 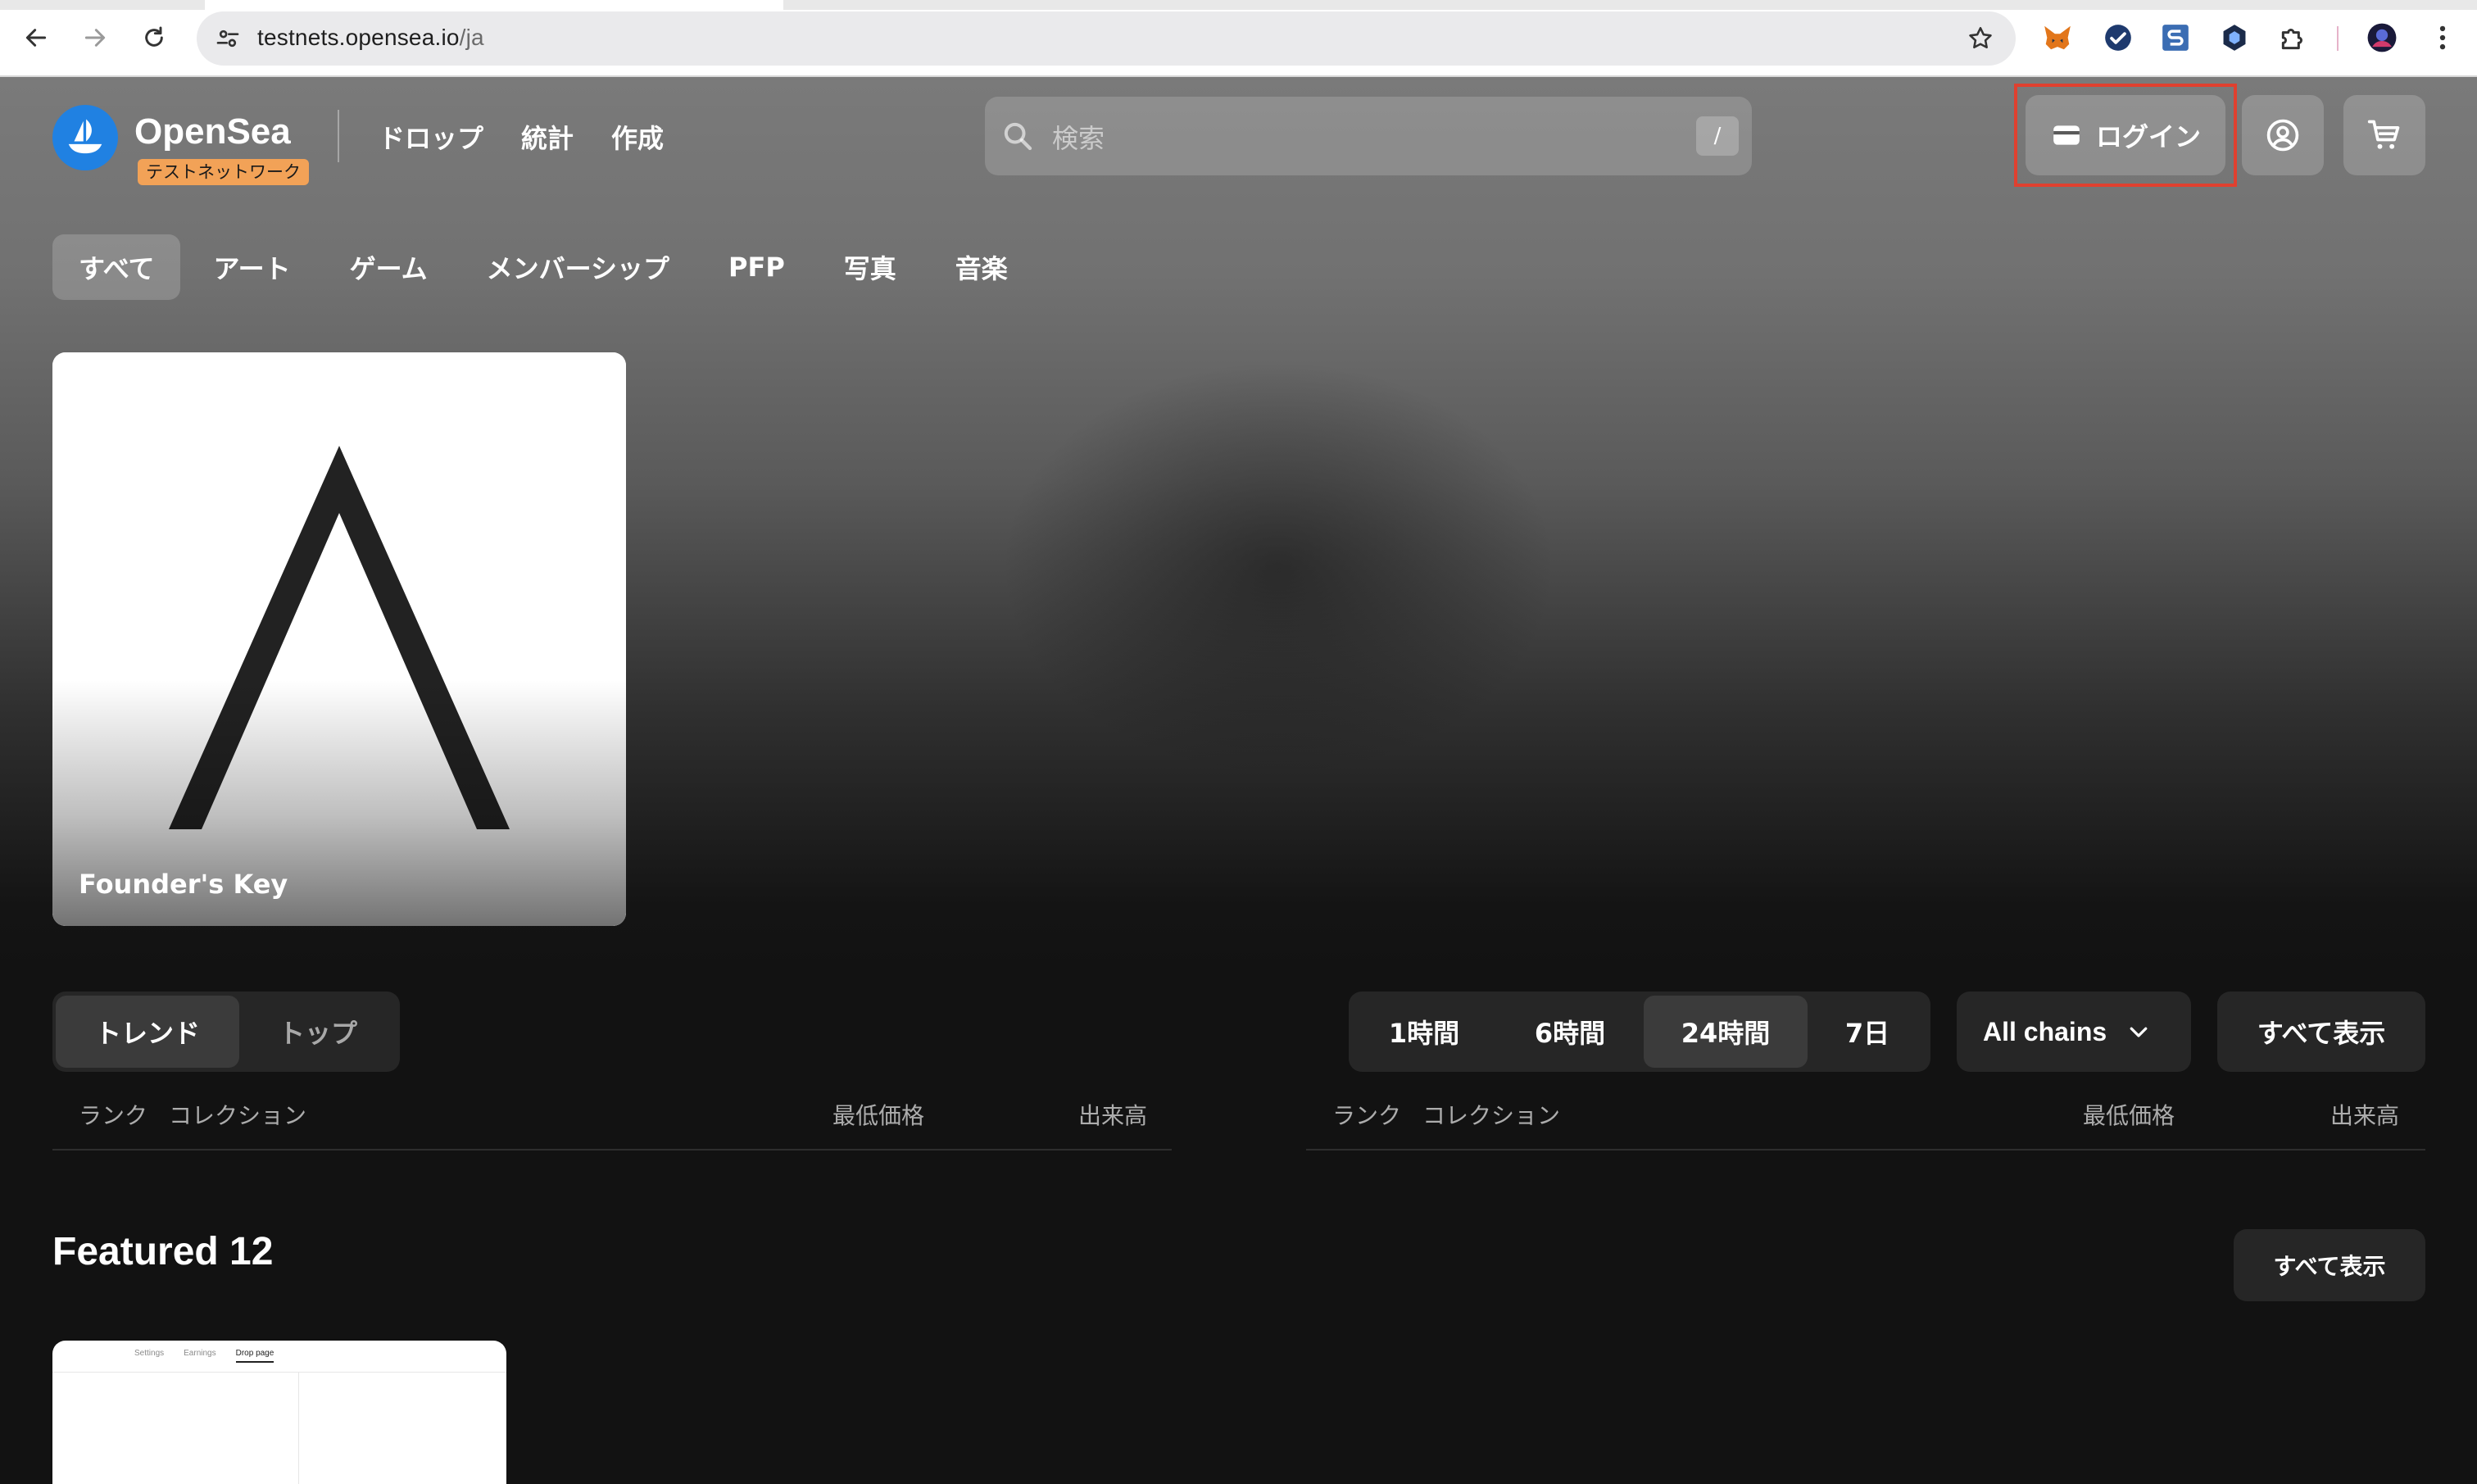 I want to click on hex-shield-extension-icon, so click(x=2235, y=38).